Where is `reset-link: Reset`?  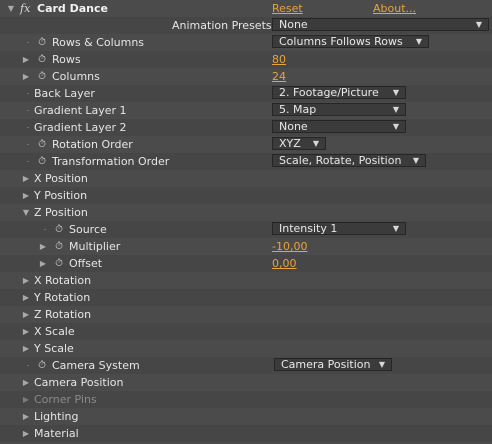
reset-link: Reset is located at coordinates (287, 8).